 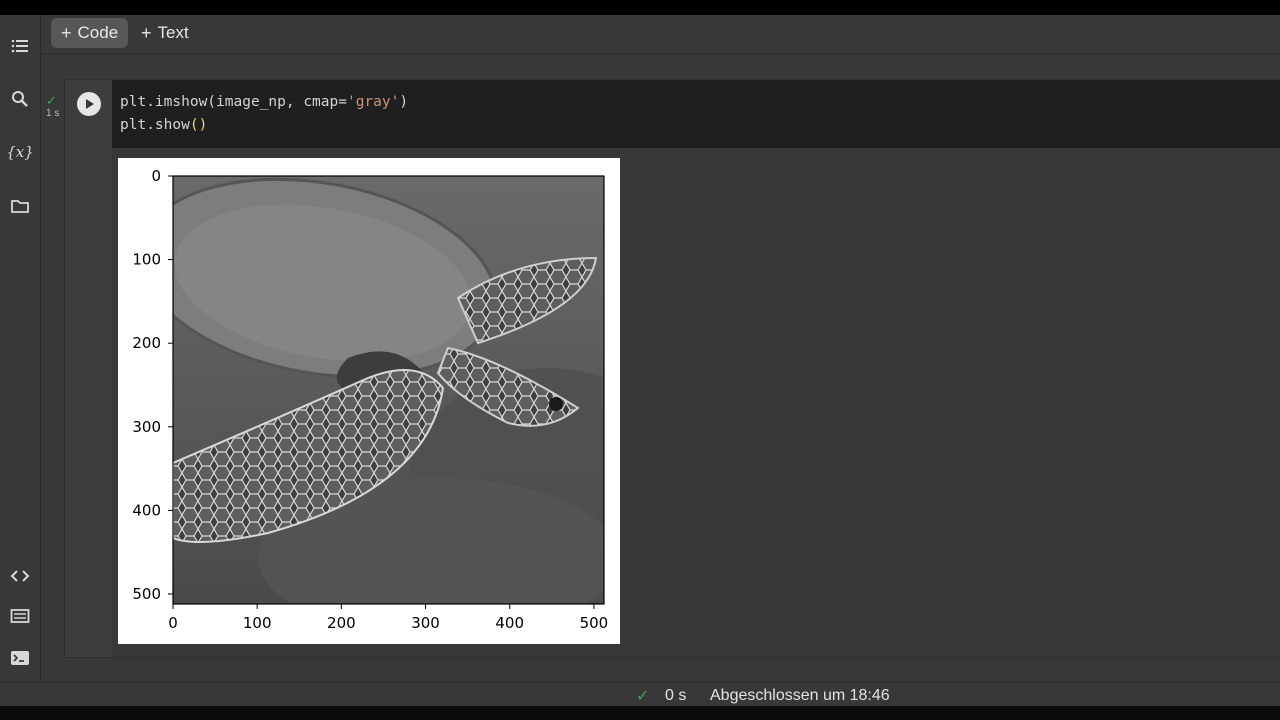 What do you see at coordinates (53, 113) in the screenshot?
I see `cell-exec-time: 1 s` at bounding box center [53, 113].